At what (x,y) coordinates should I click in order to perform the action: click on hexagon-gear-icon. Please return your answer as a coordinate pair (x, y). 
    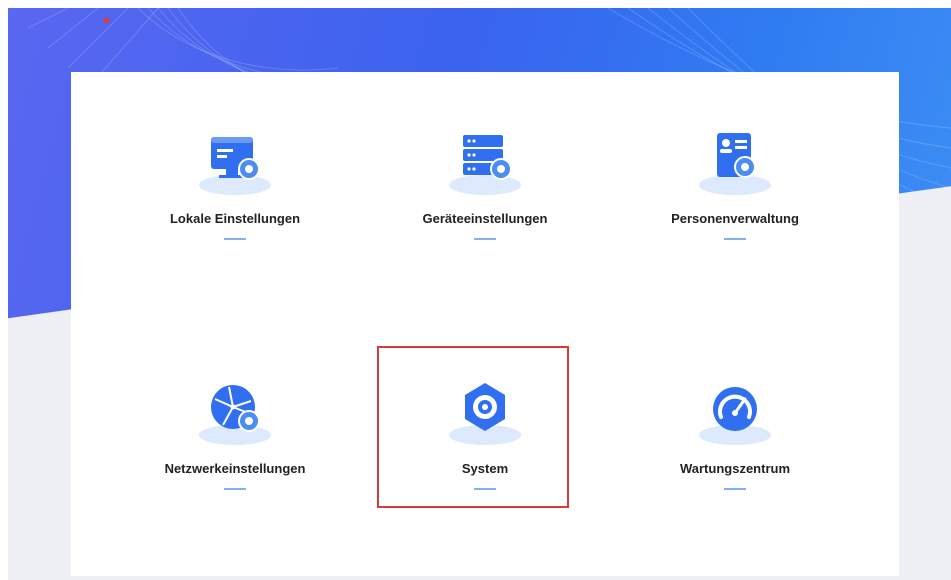
    Looking at the image, I should click on (485, 415).